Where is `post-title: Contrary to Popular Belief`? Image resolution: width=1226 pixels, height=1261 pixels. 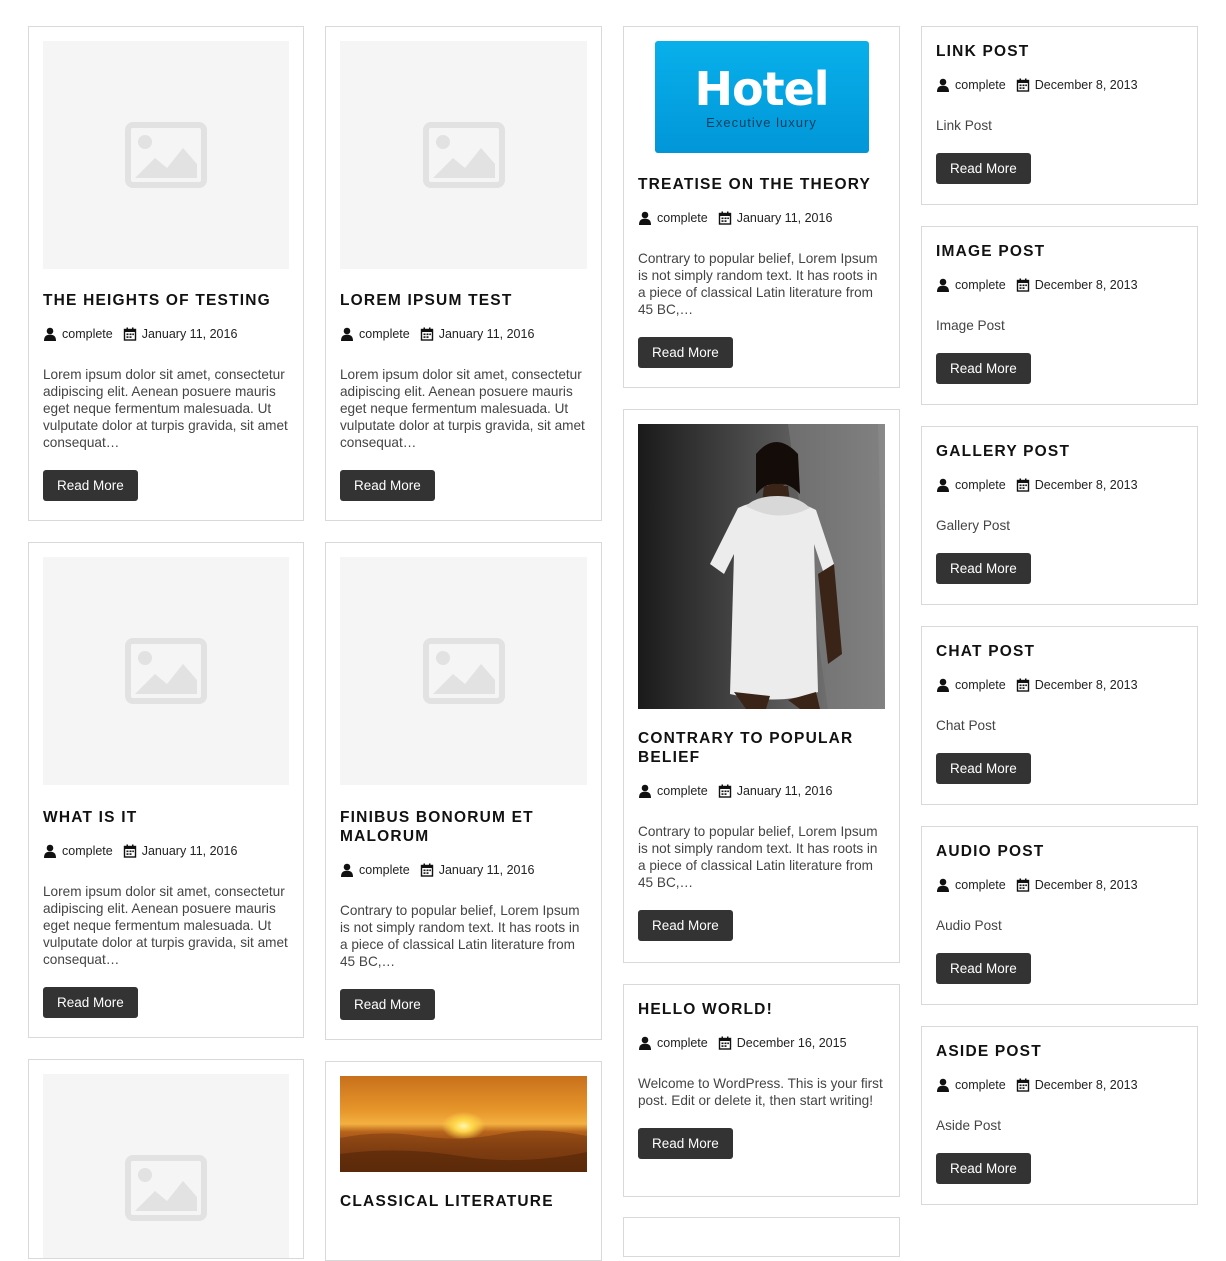
post-title: Contrary to Popular Belief is located at coordinates (748, 748).